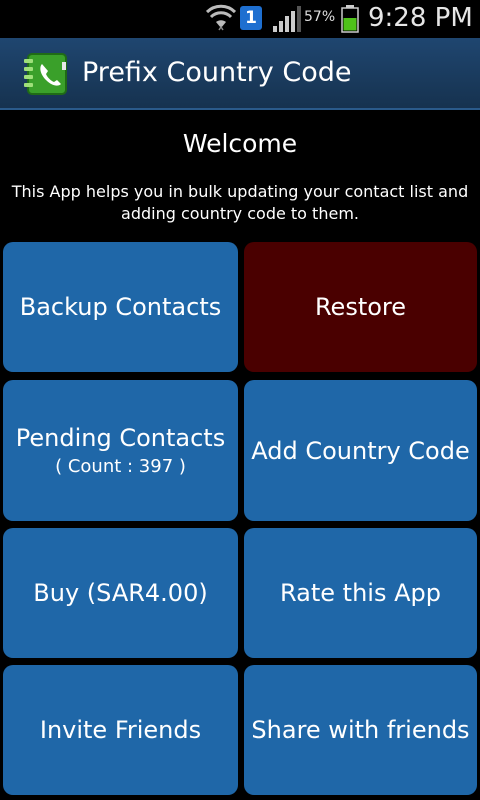  I want to click on app-title: Prefix Country Code, so click(217, 72).